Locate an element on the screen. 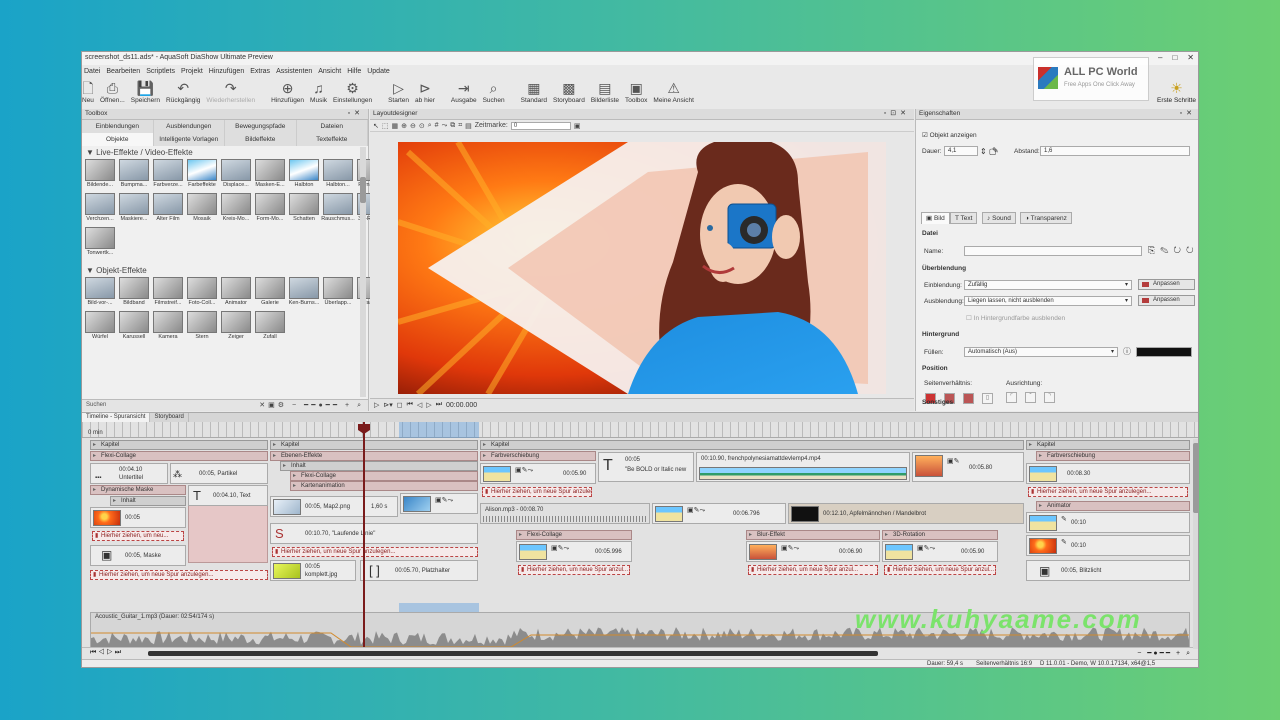 The height and width of the screenshot is (720, 1280). abstand-input: 1,6 is located at coordinates (1115, 151).